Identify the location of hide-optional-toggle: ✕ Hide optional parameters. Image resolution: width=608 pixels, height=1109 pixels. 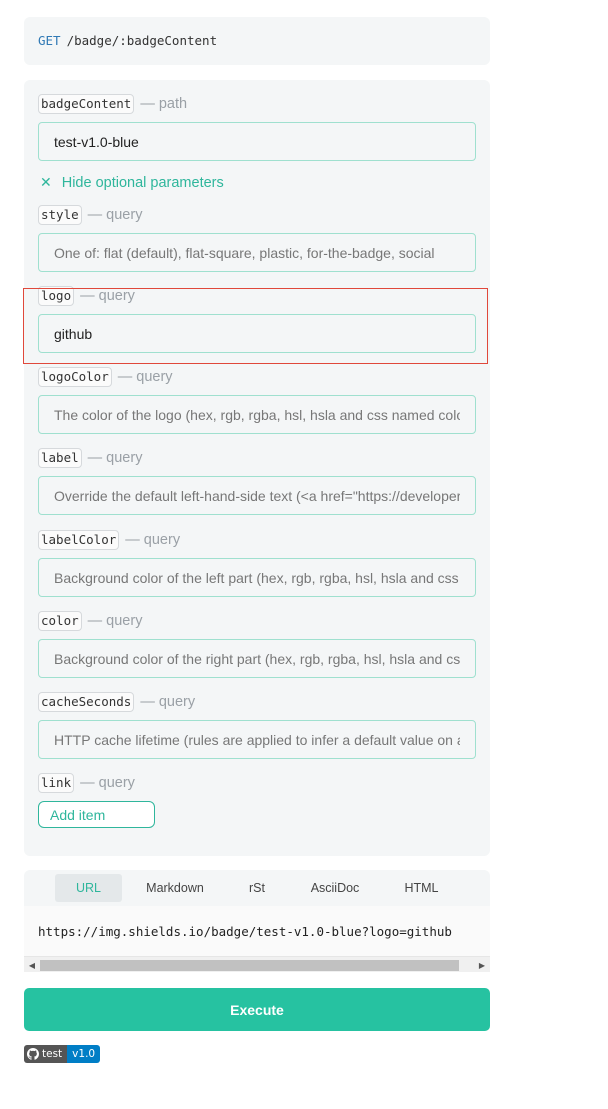
(132, 182).